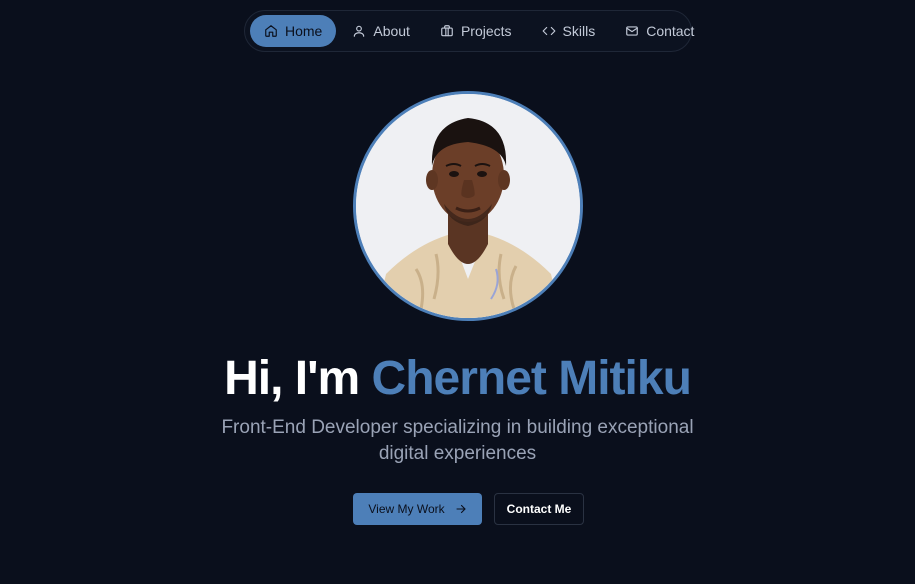 The width and height of the screenshot is (915, 584). What do you see at coordinates (670, 31) in the screenshot?
I see `nav-label-contact: Contact` at bounding box center [670, 31].